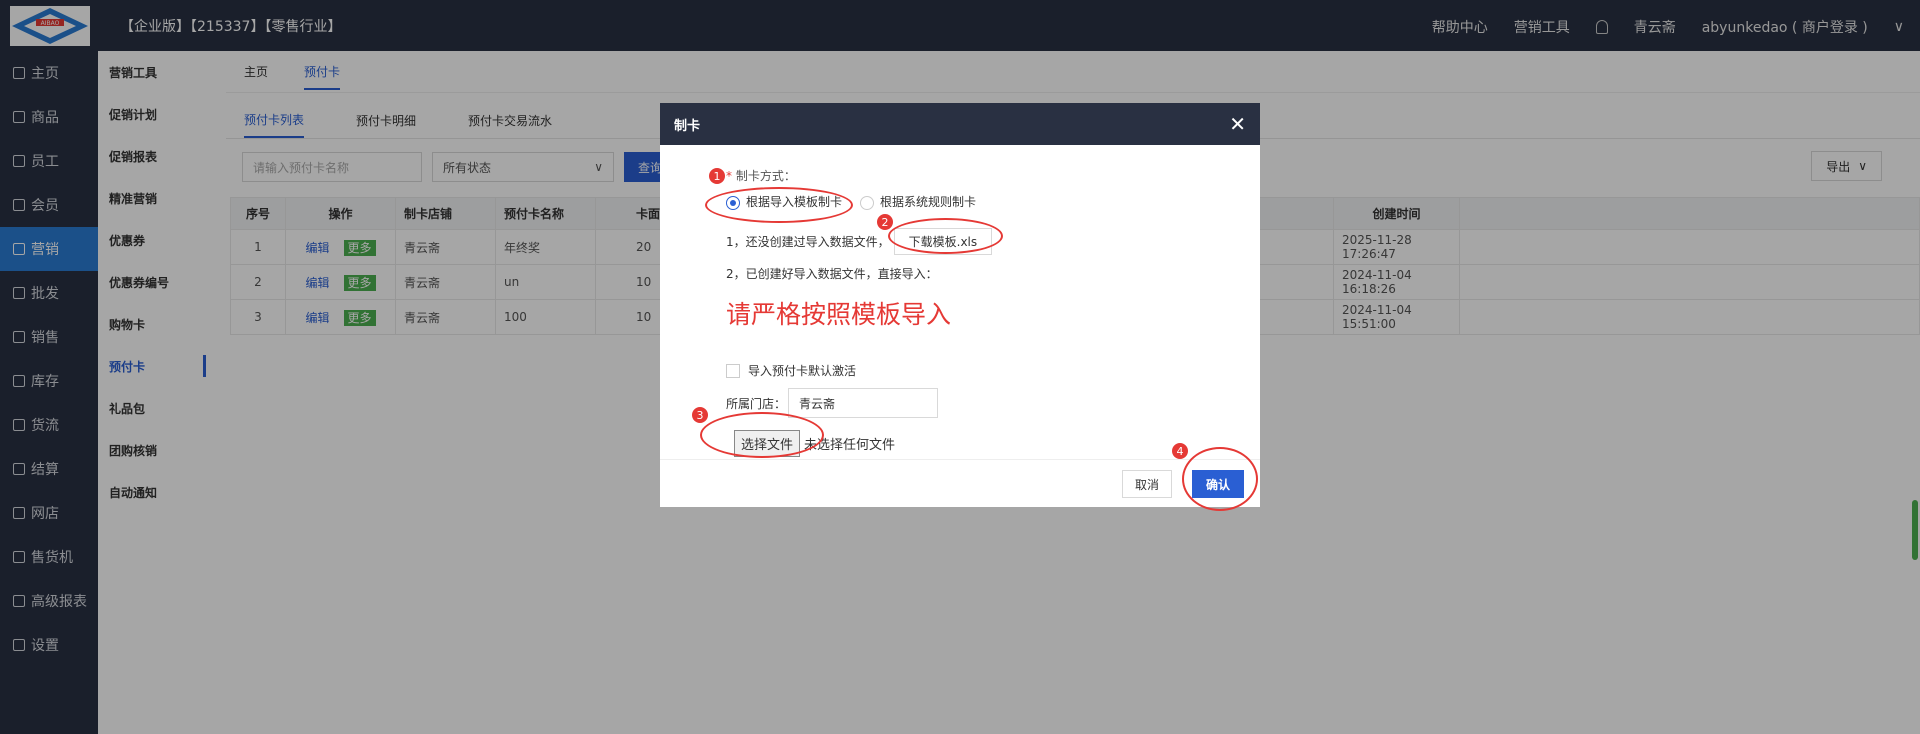 The width and height of the screenshot is (1920, 734). What do you see at coordinates (729, 176) in the screenshot?
I see `required-mark: *` at bounding box center [729, 176].